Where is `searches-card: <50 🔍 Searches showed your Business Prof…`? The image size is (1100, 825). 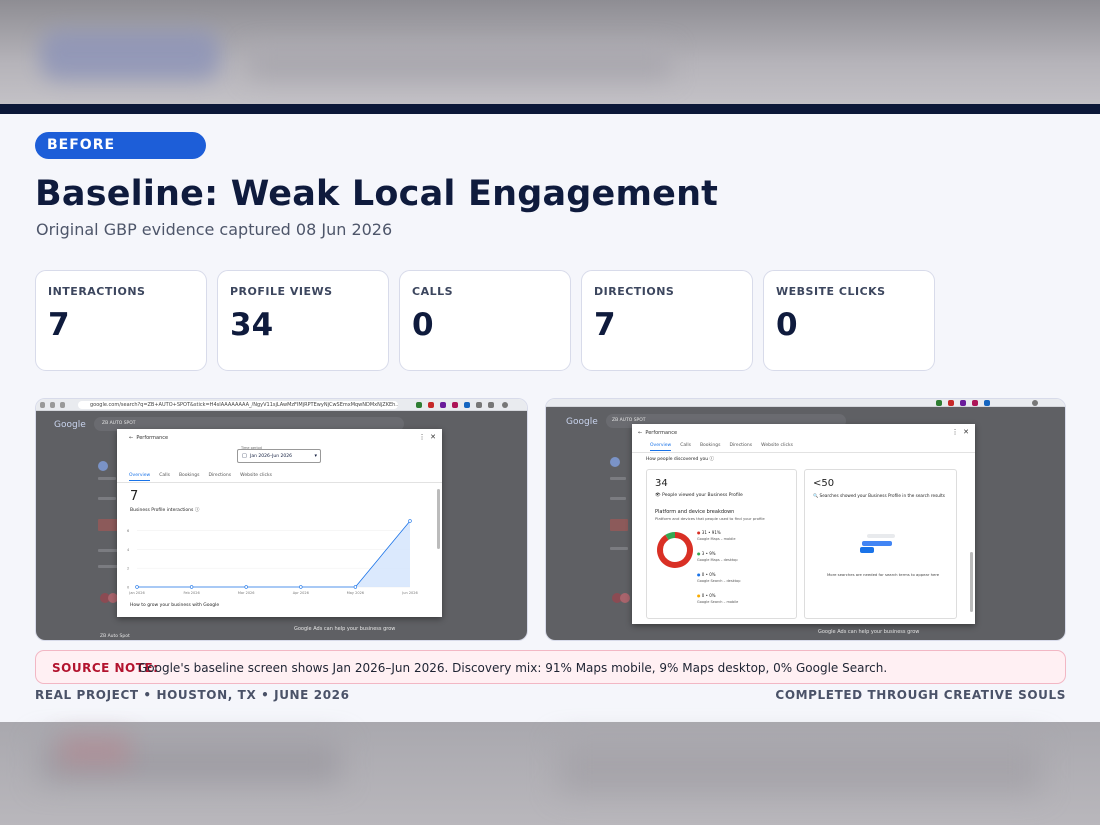 searches-card: <50 🔍 Searches showed your Business Prof… is located at coordinates (880, 544).